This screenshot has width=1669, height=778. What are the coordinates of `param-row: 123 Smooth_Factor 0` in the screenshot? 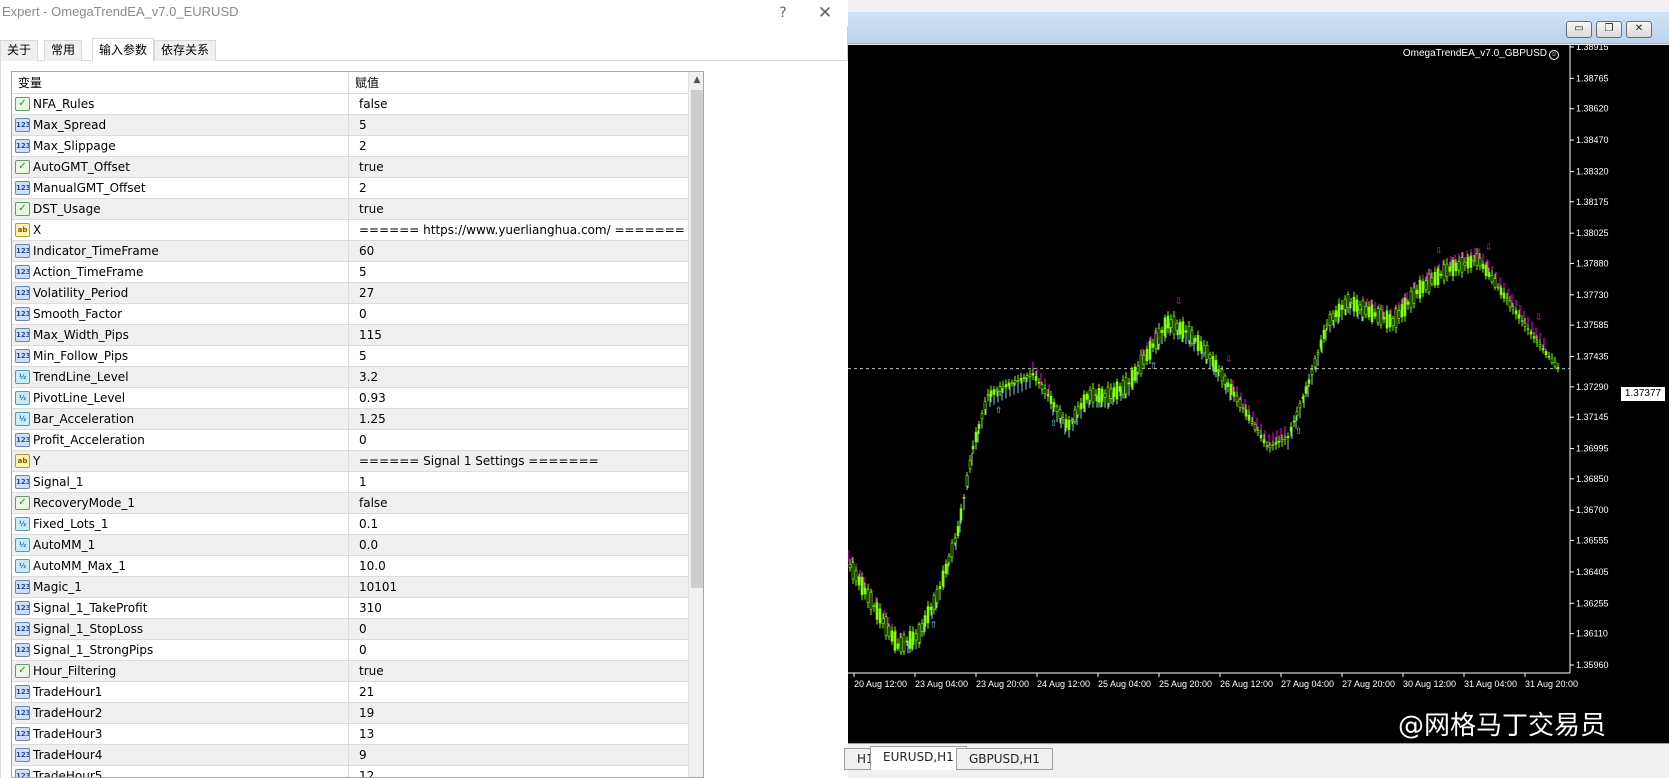 It's located at (350, 314).